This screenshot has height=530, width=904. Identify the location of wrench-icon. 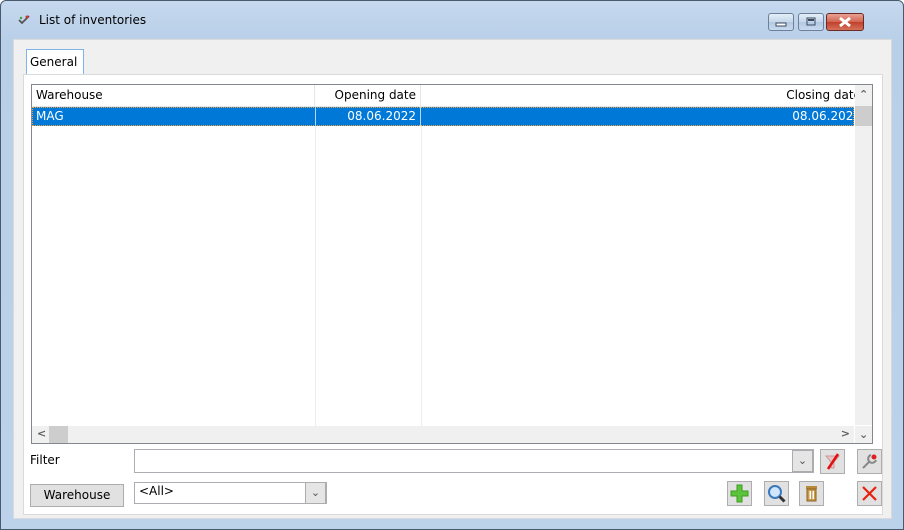
(869, 461).